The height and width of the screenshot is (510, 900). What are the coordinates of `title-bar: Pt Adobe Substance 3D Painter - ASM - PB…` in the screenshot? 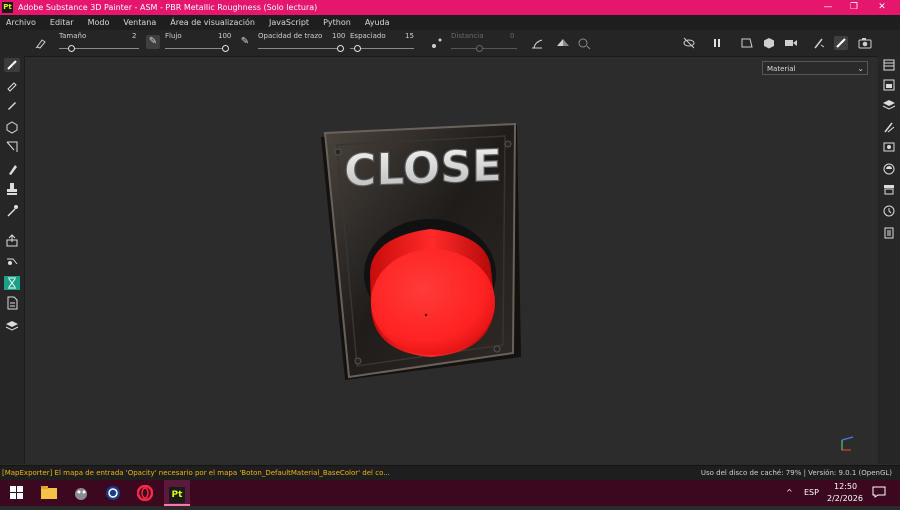 It's located at (450, 7).